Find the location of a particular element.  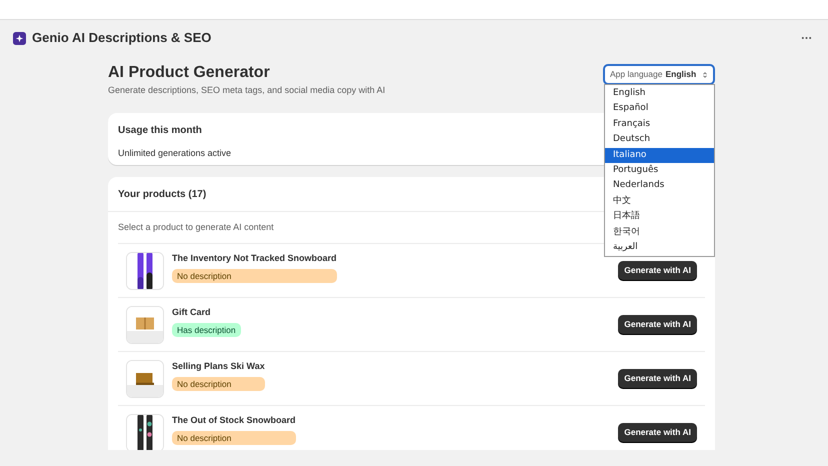

page-subtitle: Generate descriptions, SEO meta tags, and social media copy with AI is located at coordinates (247, 90).